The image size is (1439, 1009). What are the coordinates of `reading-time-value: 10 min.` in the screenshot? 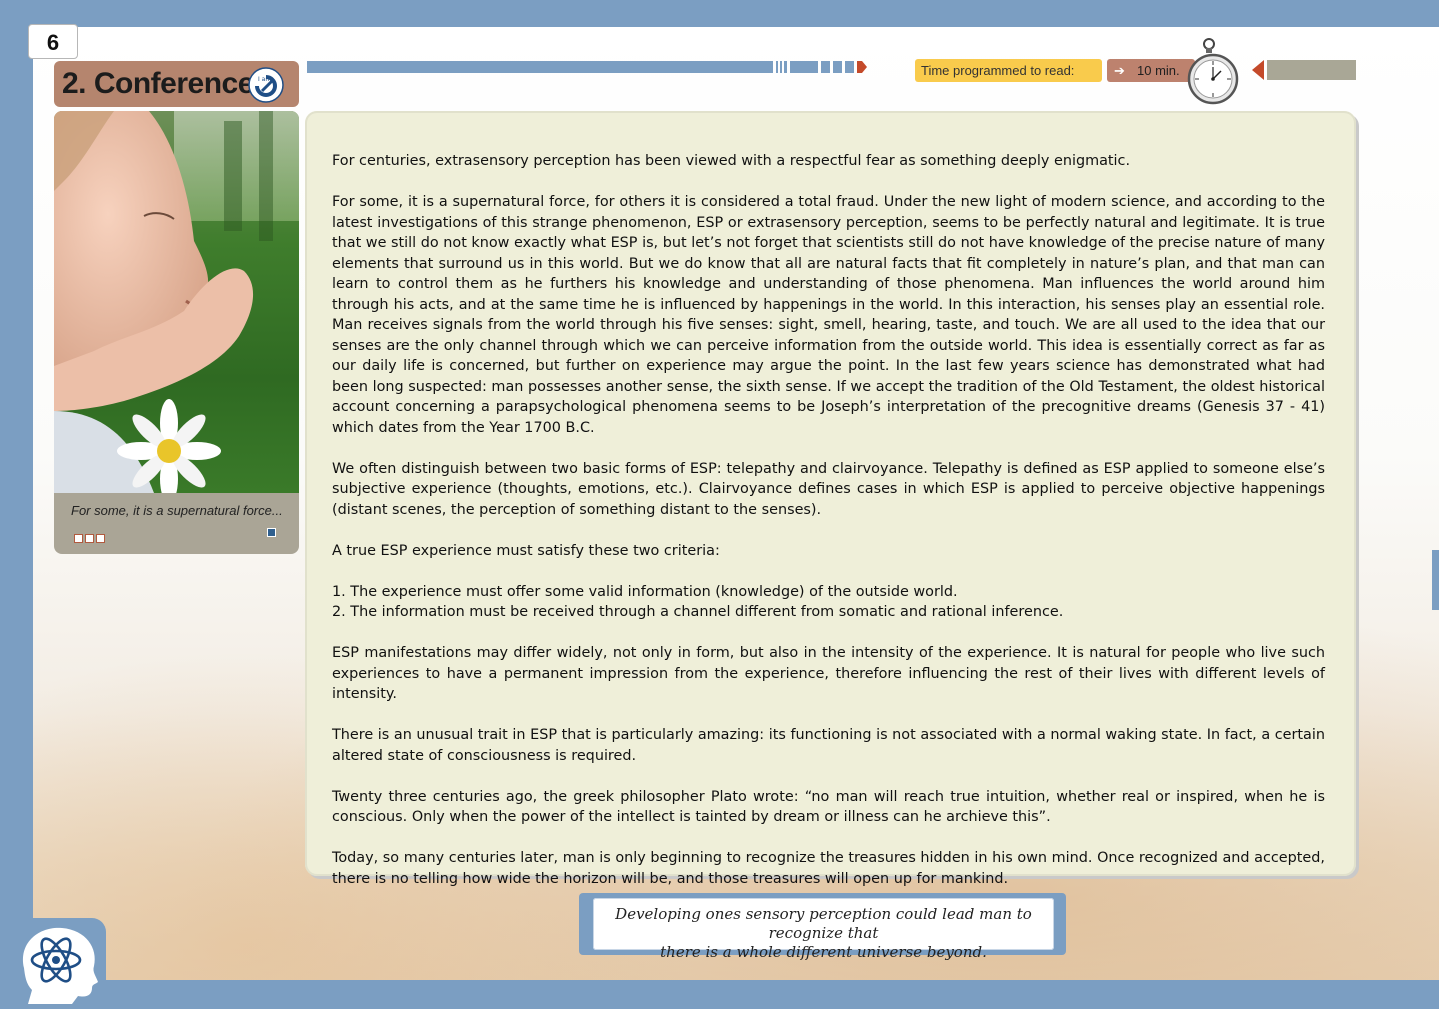 It's located at (1158, 70).